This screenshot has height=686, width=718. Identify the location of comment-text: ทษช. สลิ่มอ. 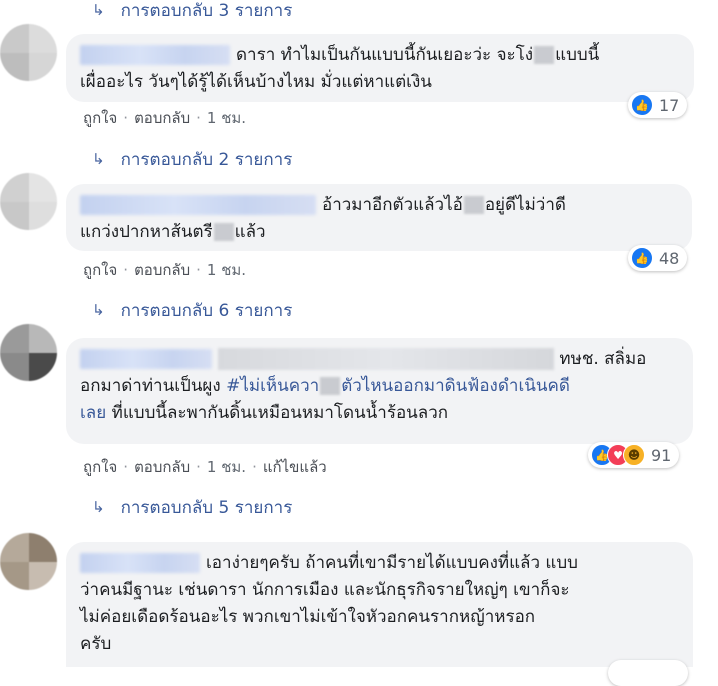
(379, 359).